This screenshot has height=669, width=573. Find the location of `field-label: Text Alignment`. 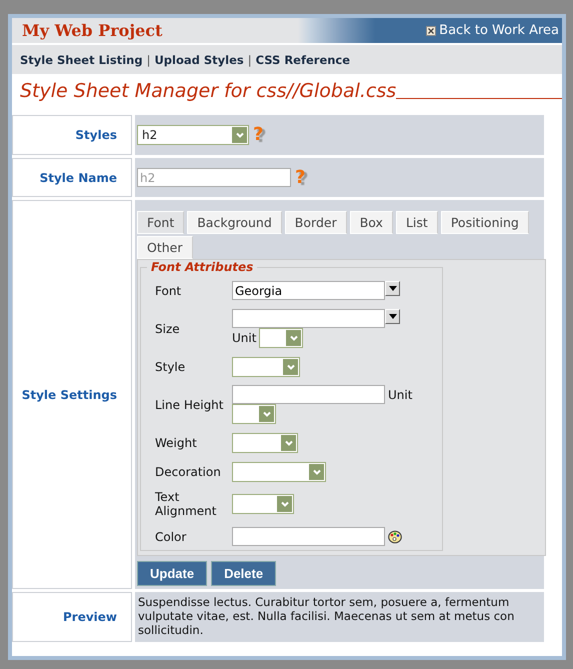

field-label: Text Alignment is located at coordinates (186, 504).